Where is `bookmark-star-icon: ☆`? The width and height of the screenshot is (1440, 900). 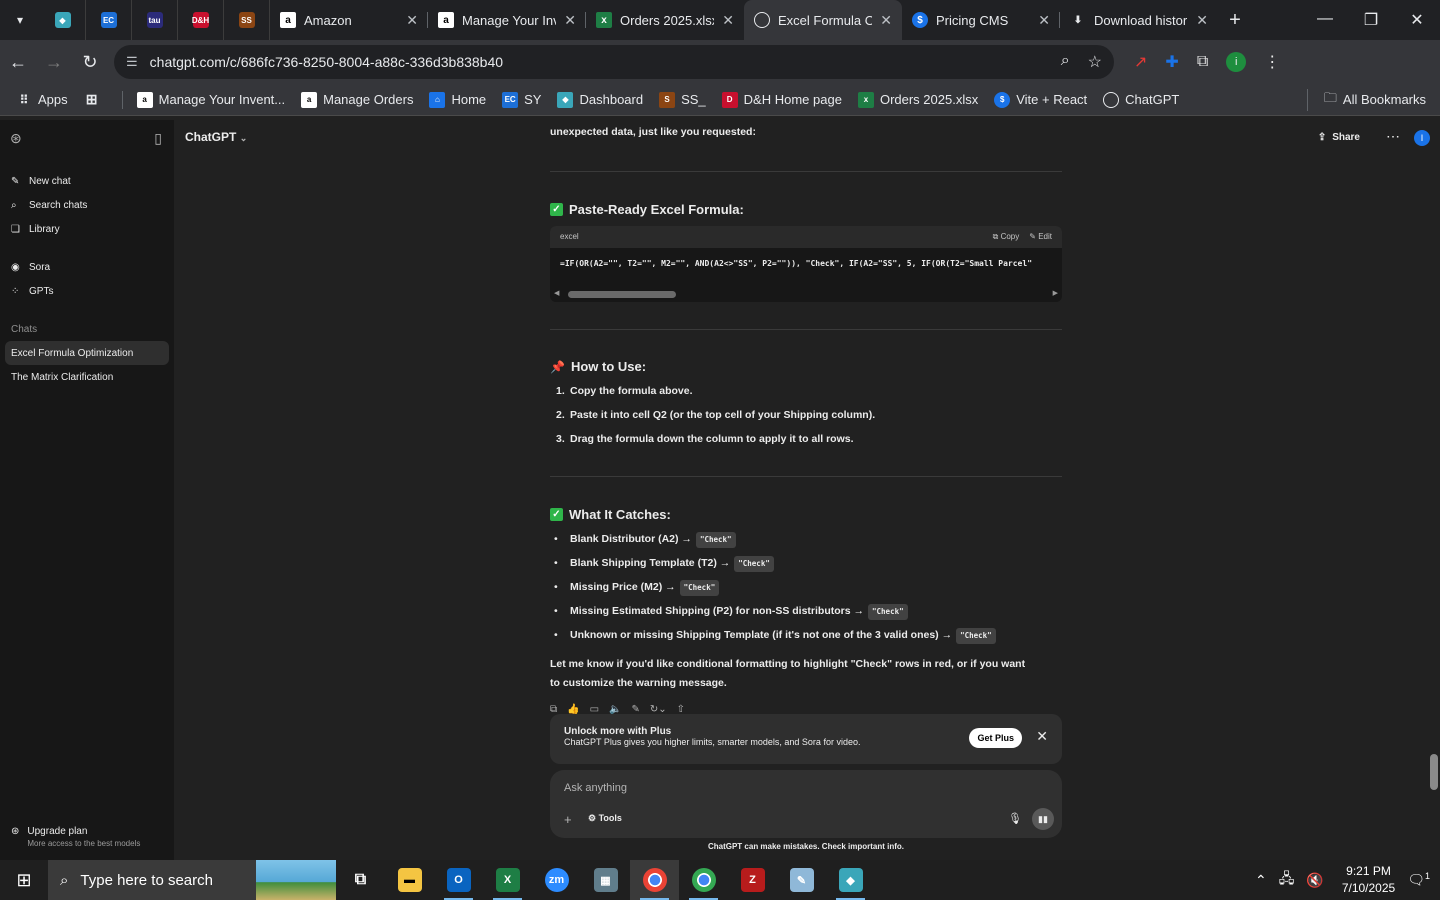
bookmark-star-icon: ☆ is located at coordinates (1095, 62).